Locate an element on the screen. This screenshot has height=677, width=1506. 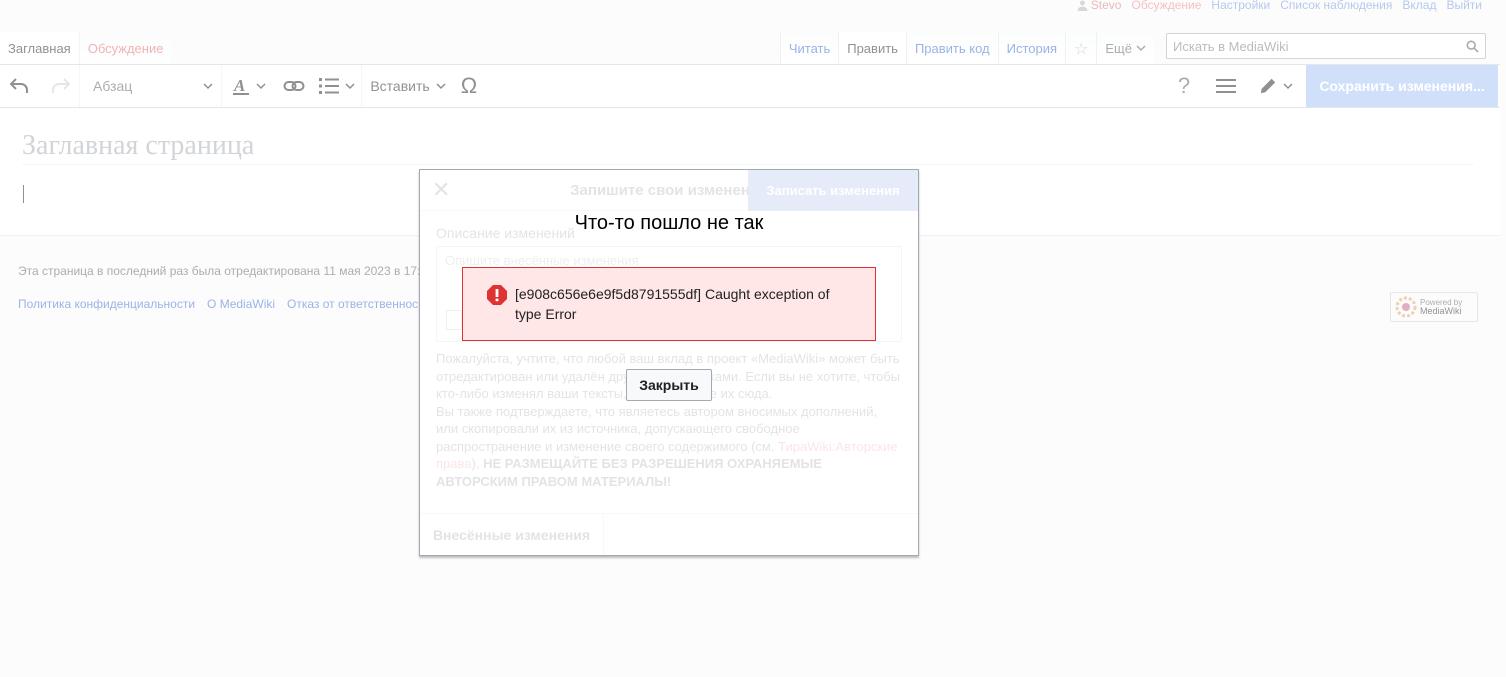
error-icon is located at coordinates (497, 295).